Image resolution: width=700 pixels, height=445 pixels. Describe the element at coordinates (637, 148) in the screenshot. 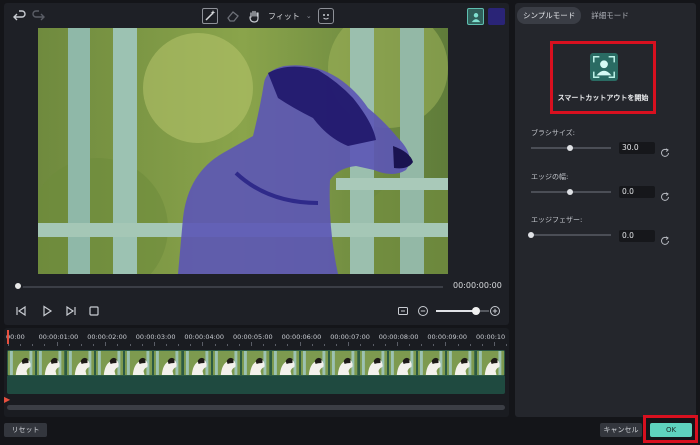

I see `brush-size-input: 30.0` at that location.